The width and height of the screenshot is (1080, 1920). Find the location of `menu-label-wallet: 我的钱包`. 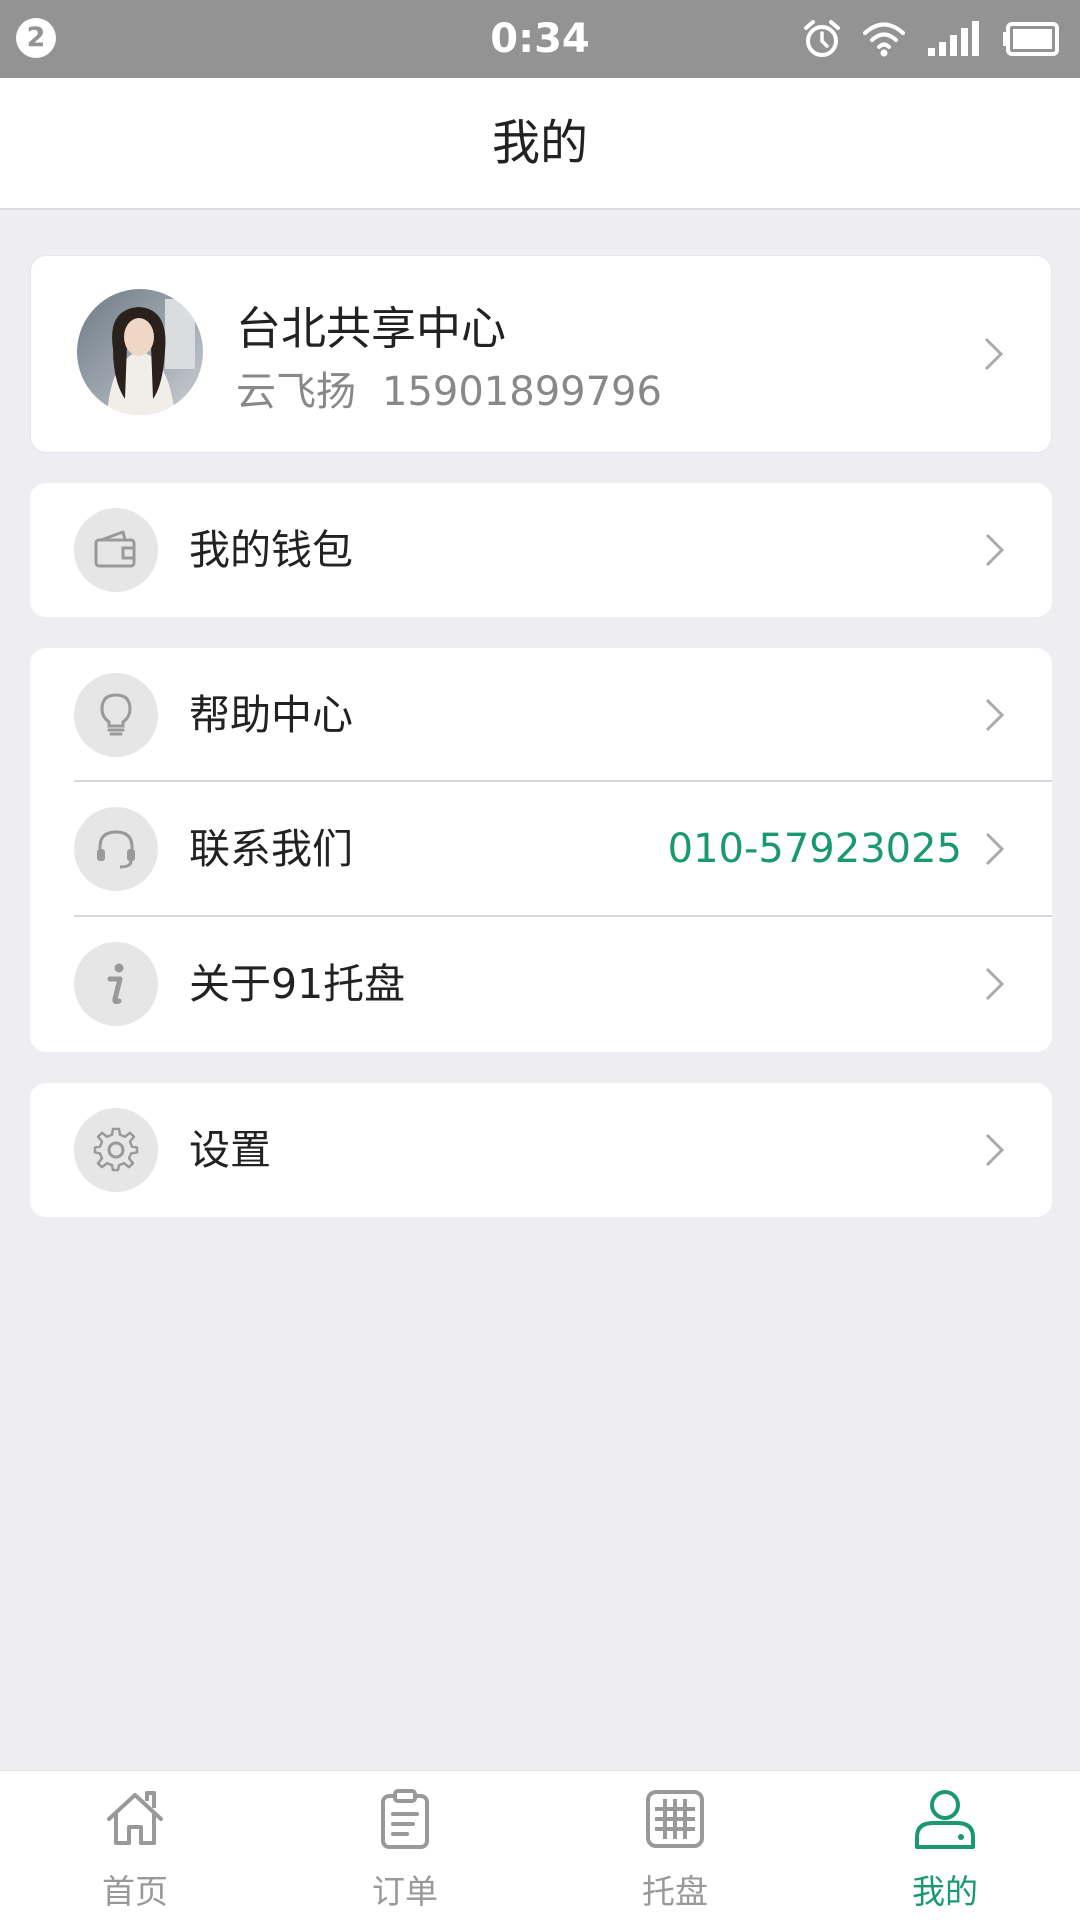

menu-label-wallet: 我的钱包 is located at coordinates (271, 550).